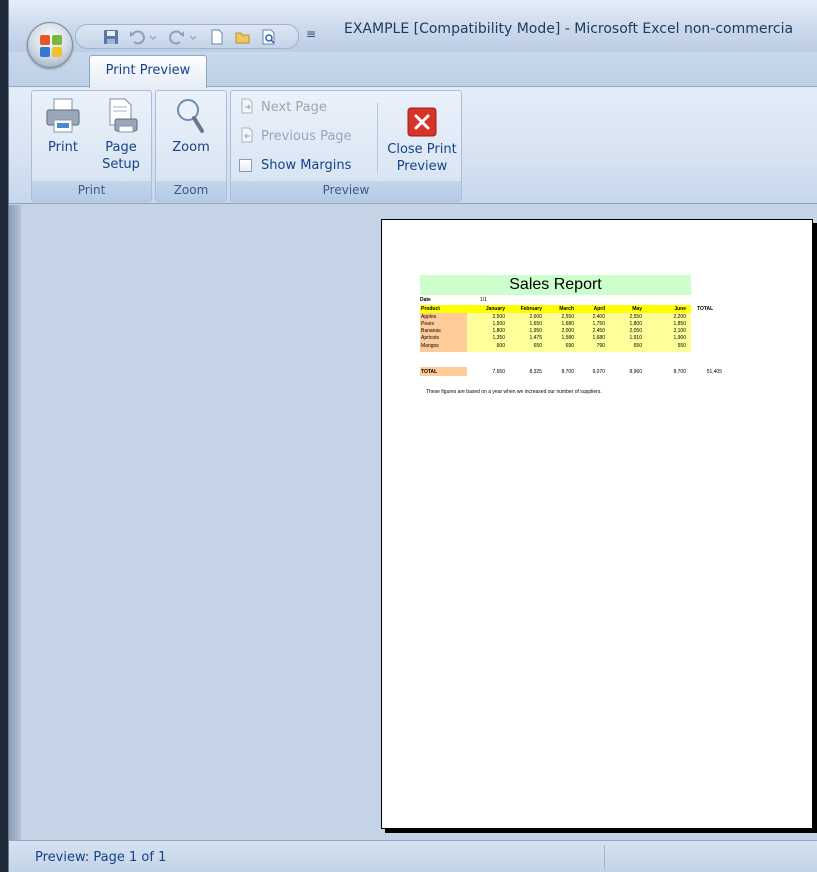  Describe the element at coordinates (425, 300) in the screenshot. I see `date-label: Date` at that location.